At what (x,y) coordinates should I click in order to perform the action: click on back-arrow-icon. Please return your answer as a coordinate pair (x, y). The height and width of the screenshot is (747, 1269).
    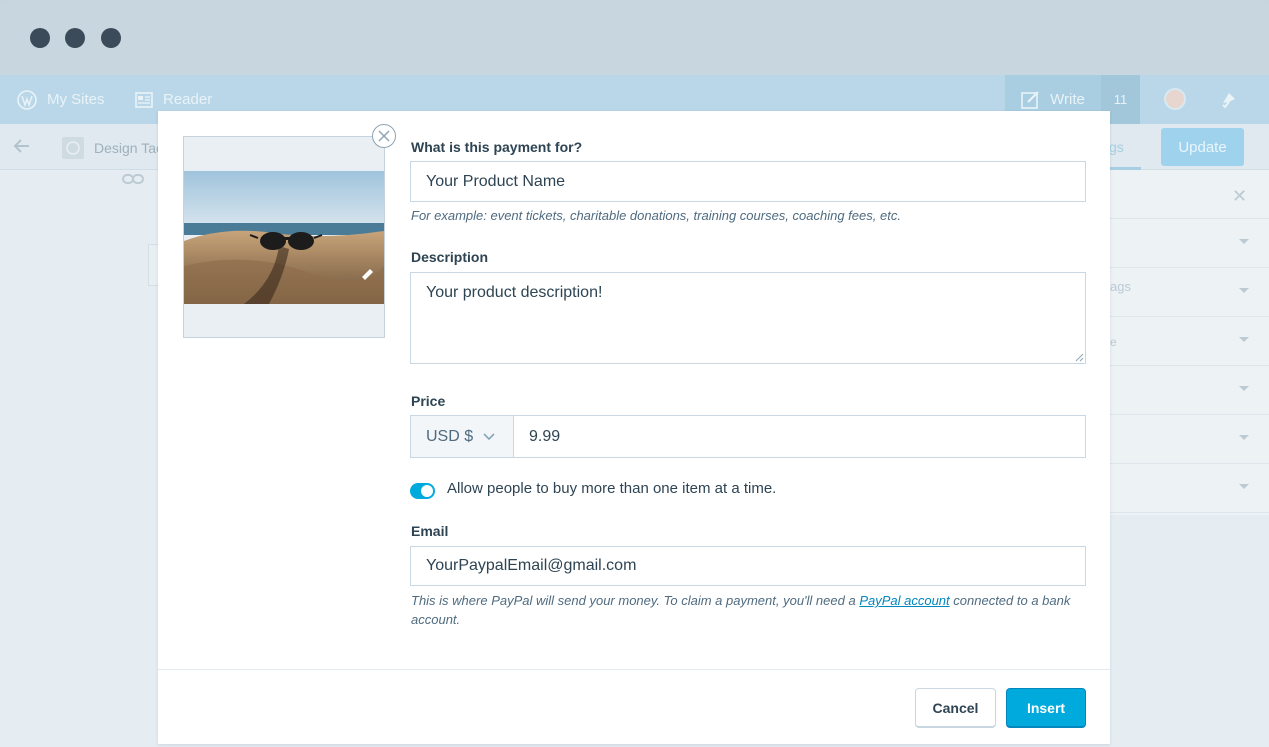
    Looking at the image, I should click on (22, 148).